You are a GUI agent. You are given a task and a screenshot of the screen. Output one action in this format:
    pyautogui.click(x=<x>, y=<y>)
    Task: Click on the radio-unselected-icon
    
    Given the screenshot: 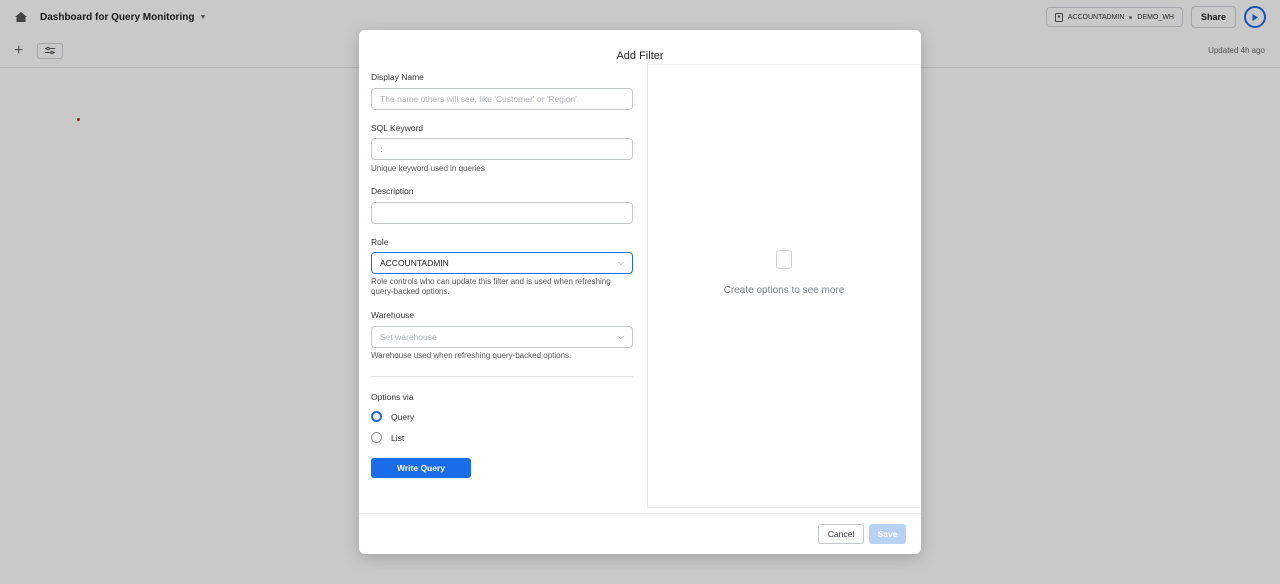 What is the action you would take?
    pyautogui.click(x=376, y=437)
    